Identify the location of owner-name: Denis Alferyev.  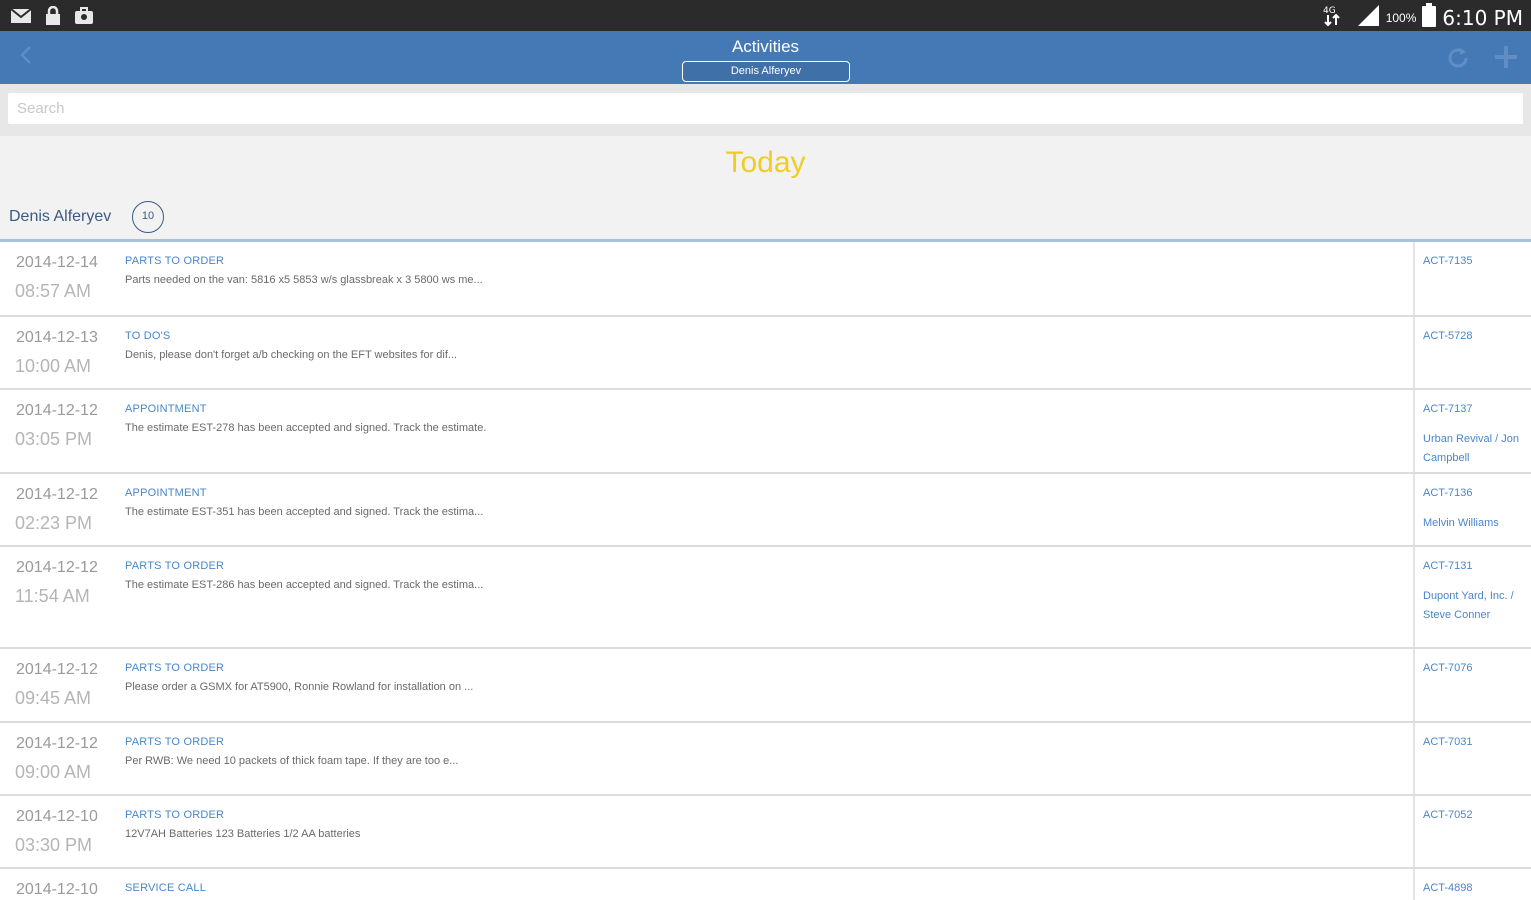
(60, 216).